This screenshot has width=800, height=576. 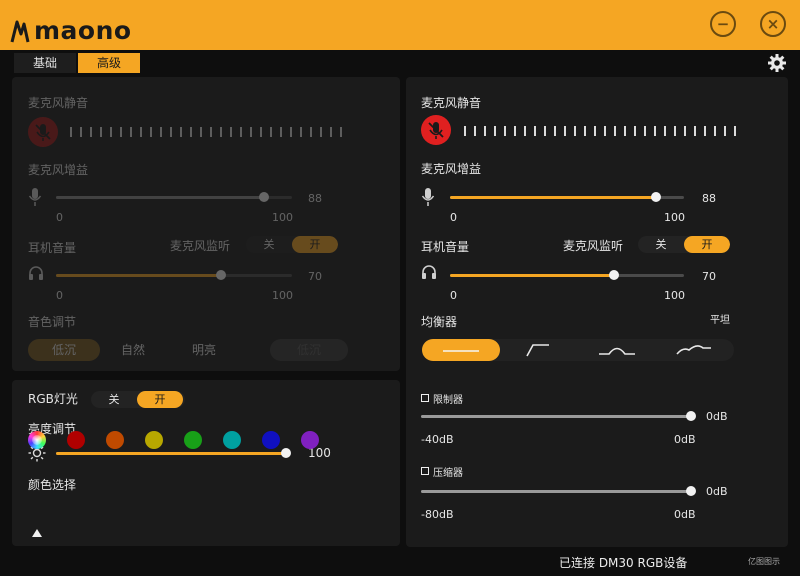 What do you see at coordinates (160, 399) in the screenshot?
I see `rgb-on: 开` at bounding box center [160, 399].